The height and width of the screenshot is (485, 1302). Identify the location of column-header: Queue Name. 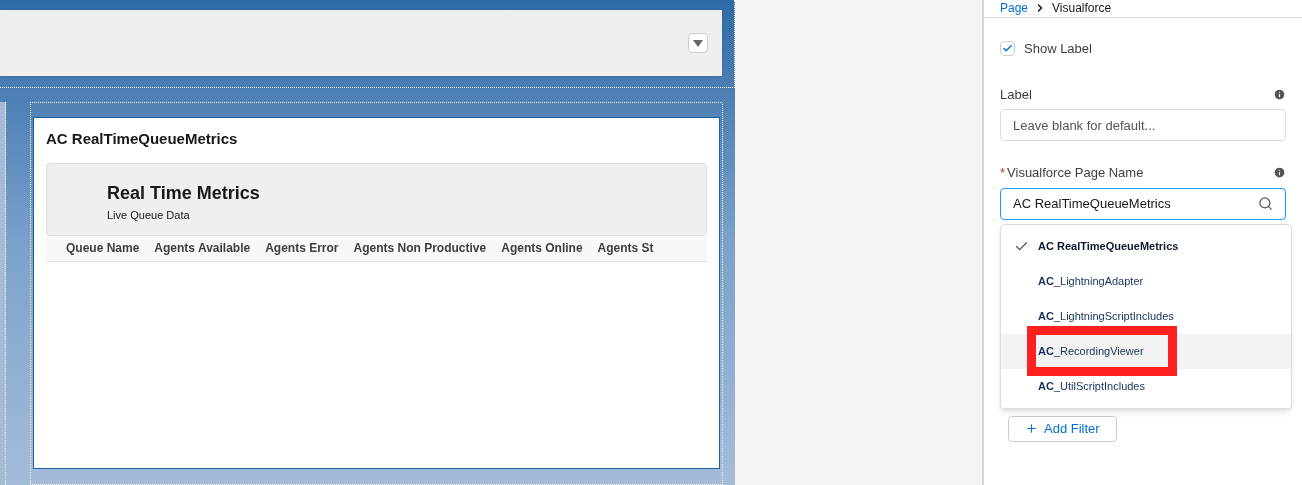
(103, 248).